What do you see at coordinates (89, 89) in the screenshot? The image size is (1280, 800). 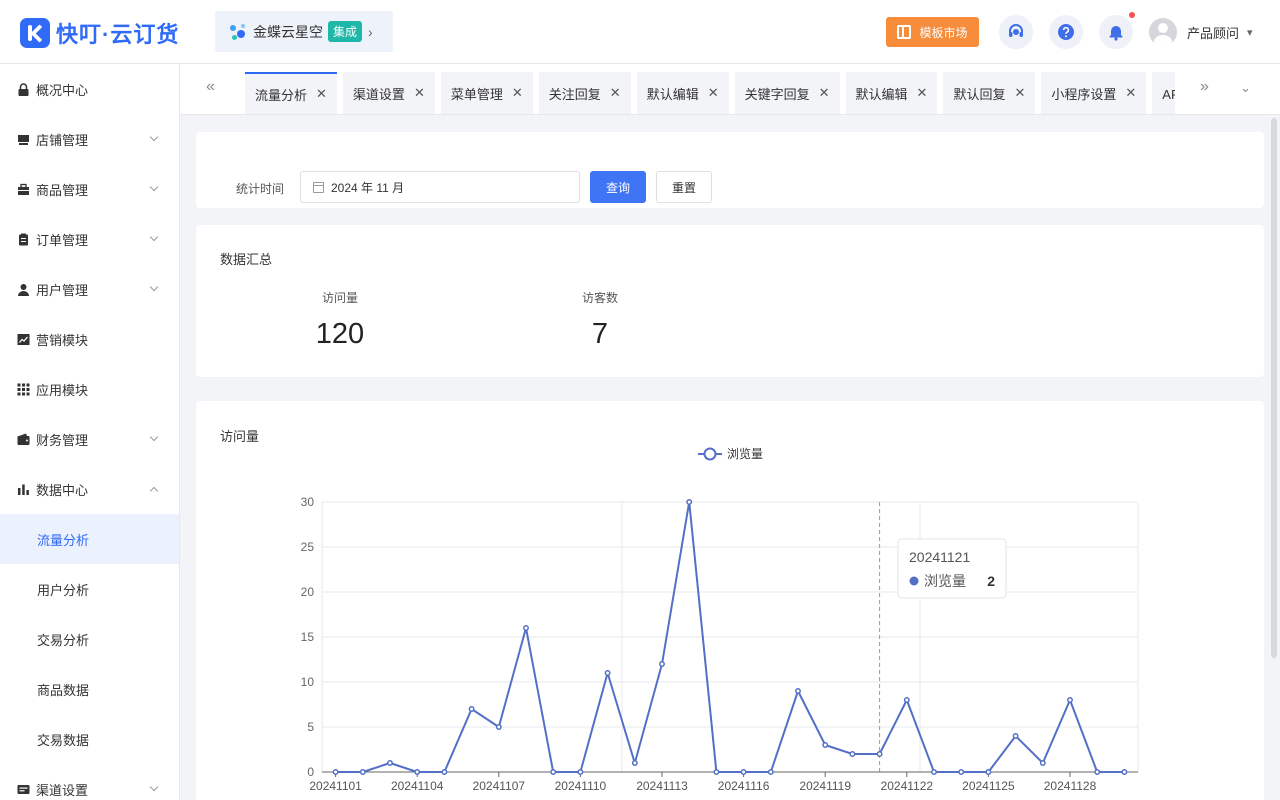 I see `sidebar-item-overview: 概况中心` at bounding box center [89, 89].